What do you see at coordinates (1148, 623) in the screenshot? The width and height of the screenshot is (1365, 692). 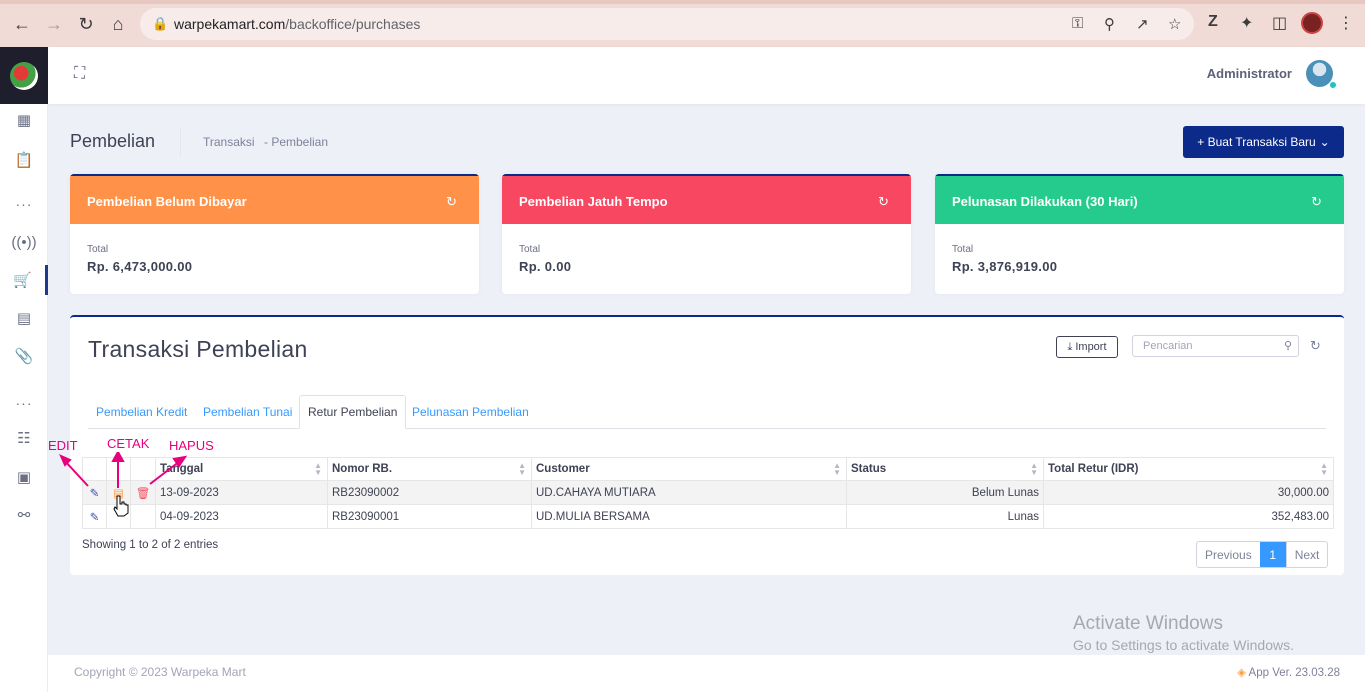 I see `watermark-line1: Activate Windows` at bounding box center [1148, 623].